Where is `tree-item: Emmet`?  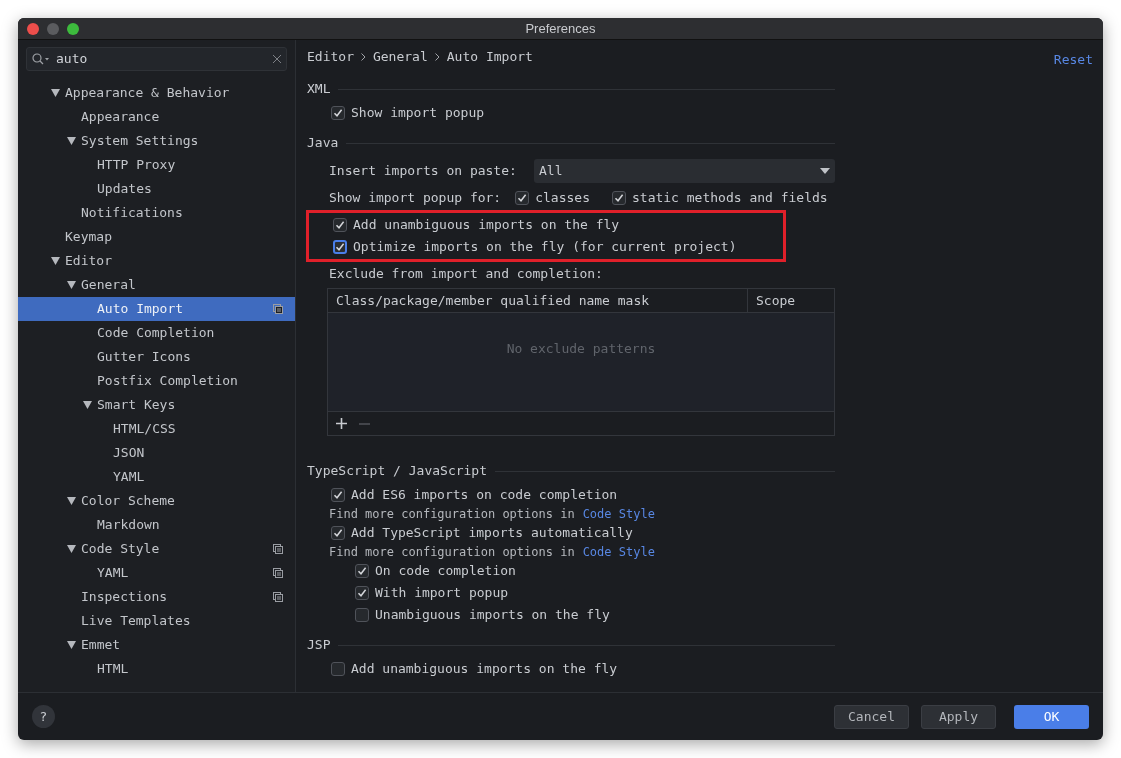
tree-item: Emmet is located at coordinates (156, 645).